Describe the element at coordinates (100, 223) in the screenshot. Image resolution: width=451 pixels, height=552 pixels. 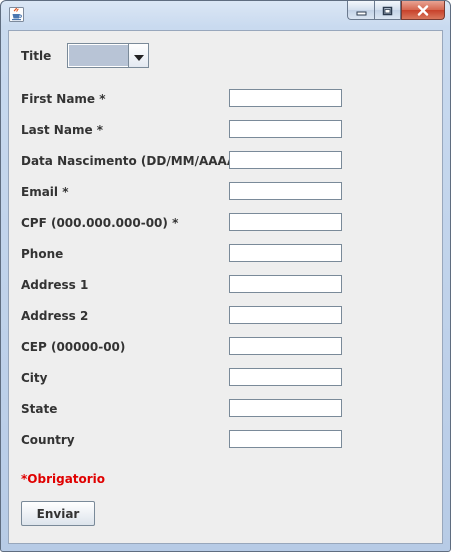
I see `cpf-label: CPF (000.000.000-00) *` at that location.